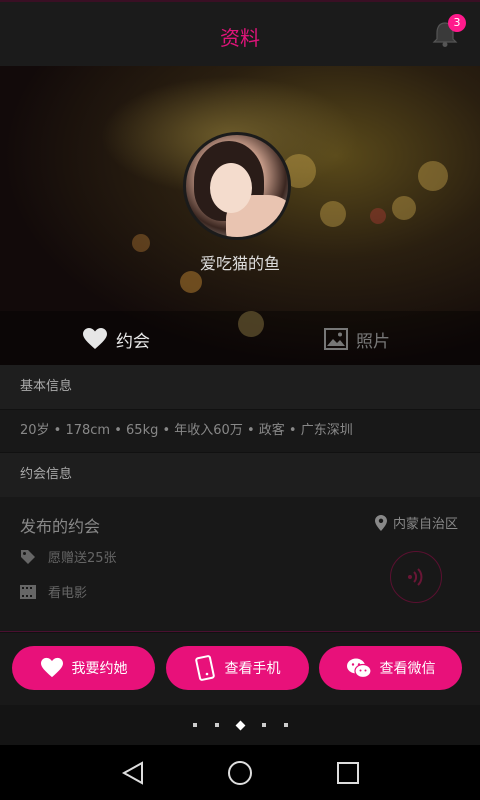  What do you see at coordinates (204, 668) in the screenshot?
I see `phone-icon` at bounding box center [204, 668].